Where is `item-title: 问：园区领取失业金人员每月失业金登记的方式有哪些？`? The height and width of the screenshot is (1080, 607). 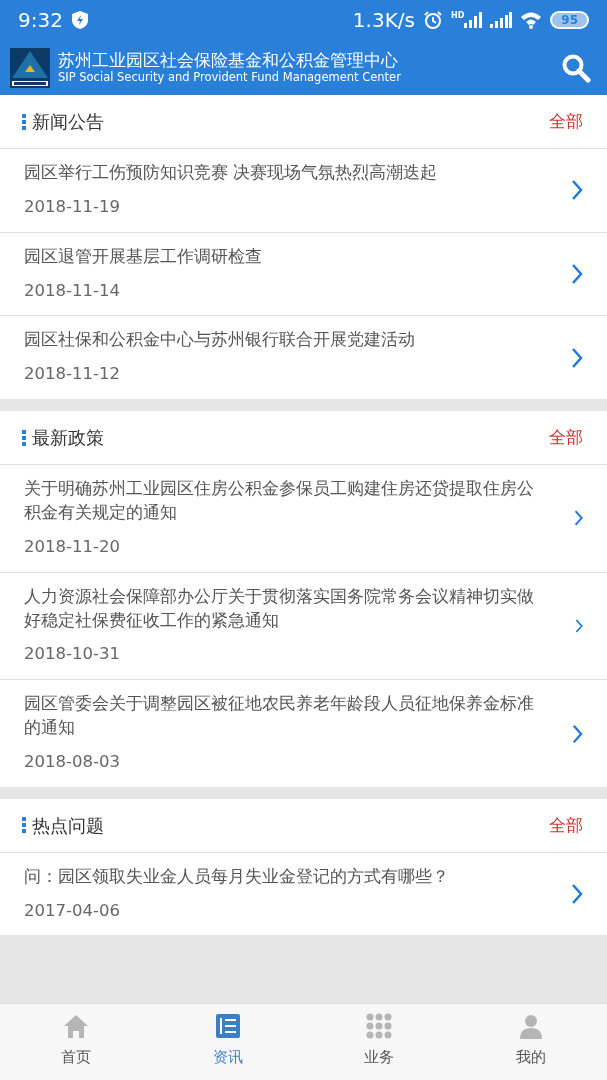 item-title: 问：园区领取失业金人员每月失业金登记的方式有哪些？ is located at coordinates (237, 876).